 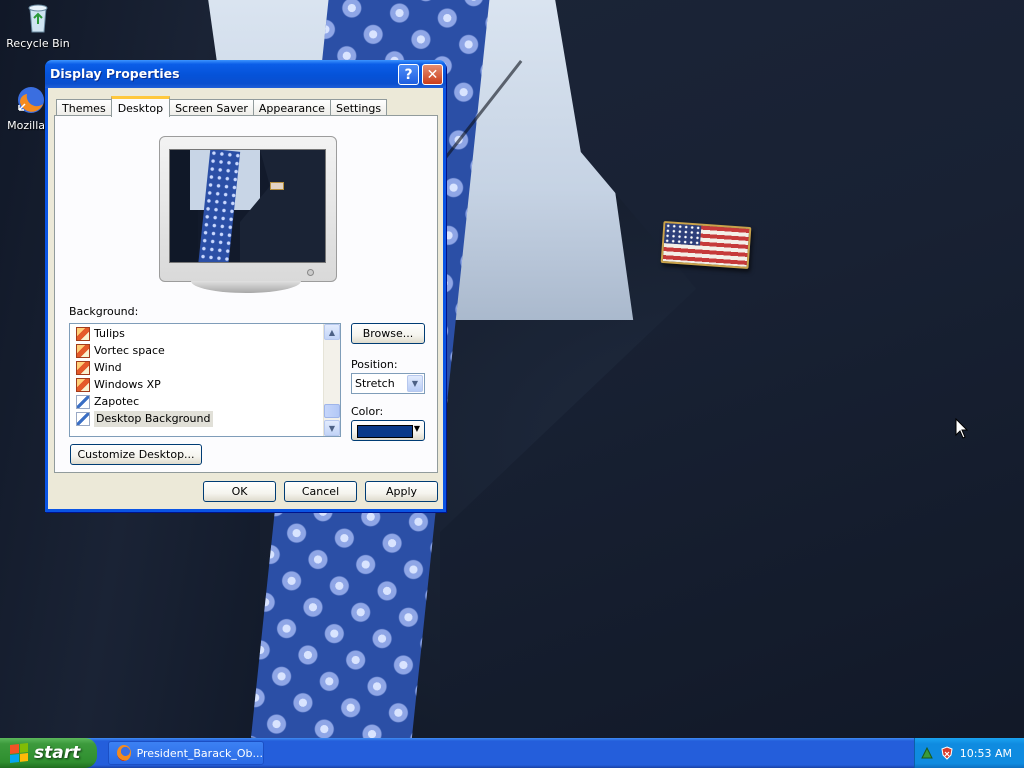 I want to click on start-button: start, so click(x=48, y=753).